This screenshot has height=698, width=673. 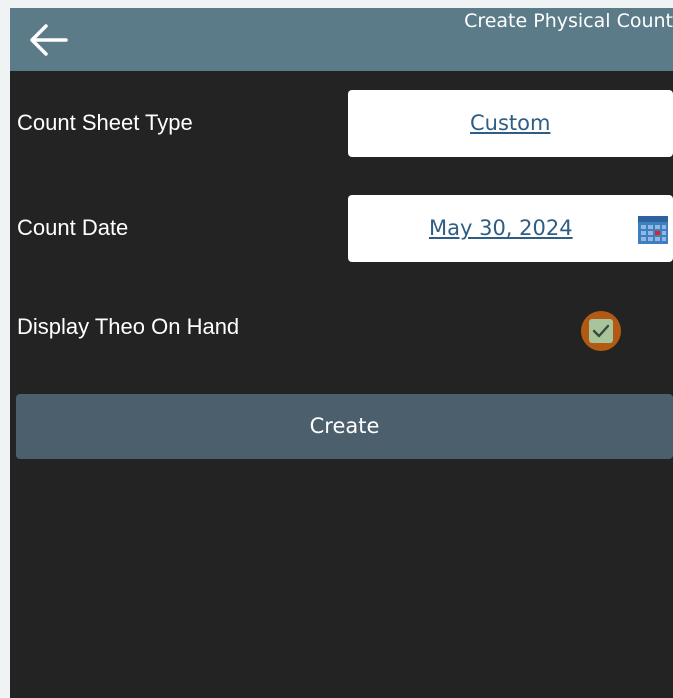 I want to click on count-date-field: May 30, 2024, so click(x=510, y=228).